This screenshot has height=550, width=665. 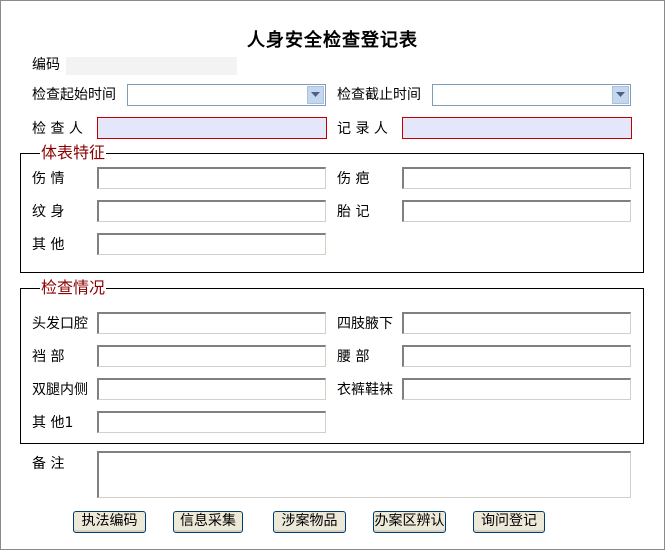 What do you see at coordinates (211, 323) in the screenshot?
I see `hair-mouth-input` at bounding box center [211, 323].